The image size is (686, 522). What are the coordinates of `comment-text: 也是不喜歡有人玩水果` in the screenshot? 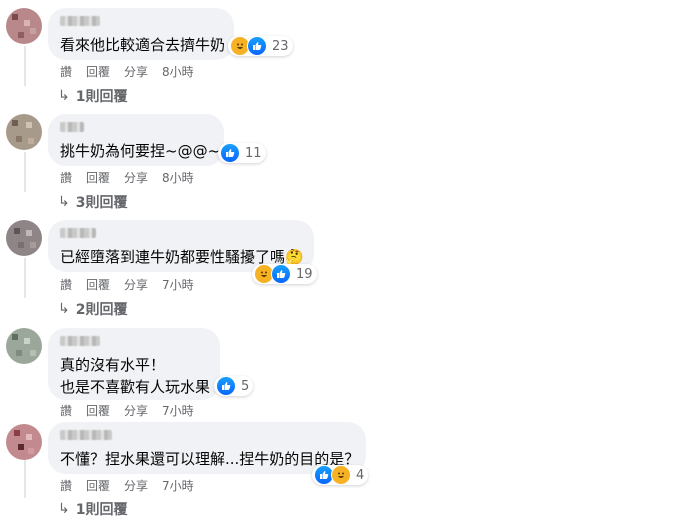 It's located at (135, 387).